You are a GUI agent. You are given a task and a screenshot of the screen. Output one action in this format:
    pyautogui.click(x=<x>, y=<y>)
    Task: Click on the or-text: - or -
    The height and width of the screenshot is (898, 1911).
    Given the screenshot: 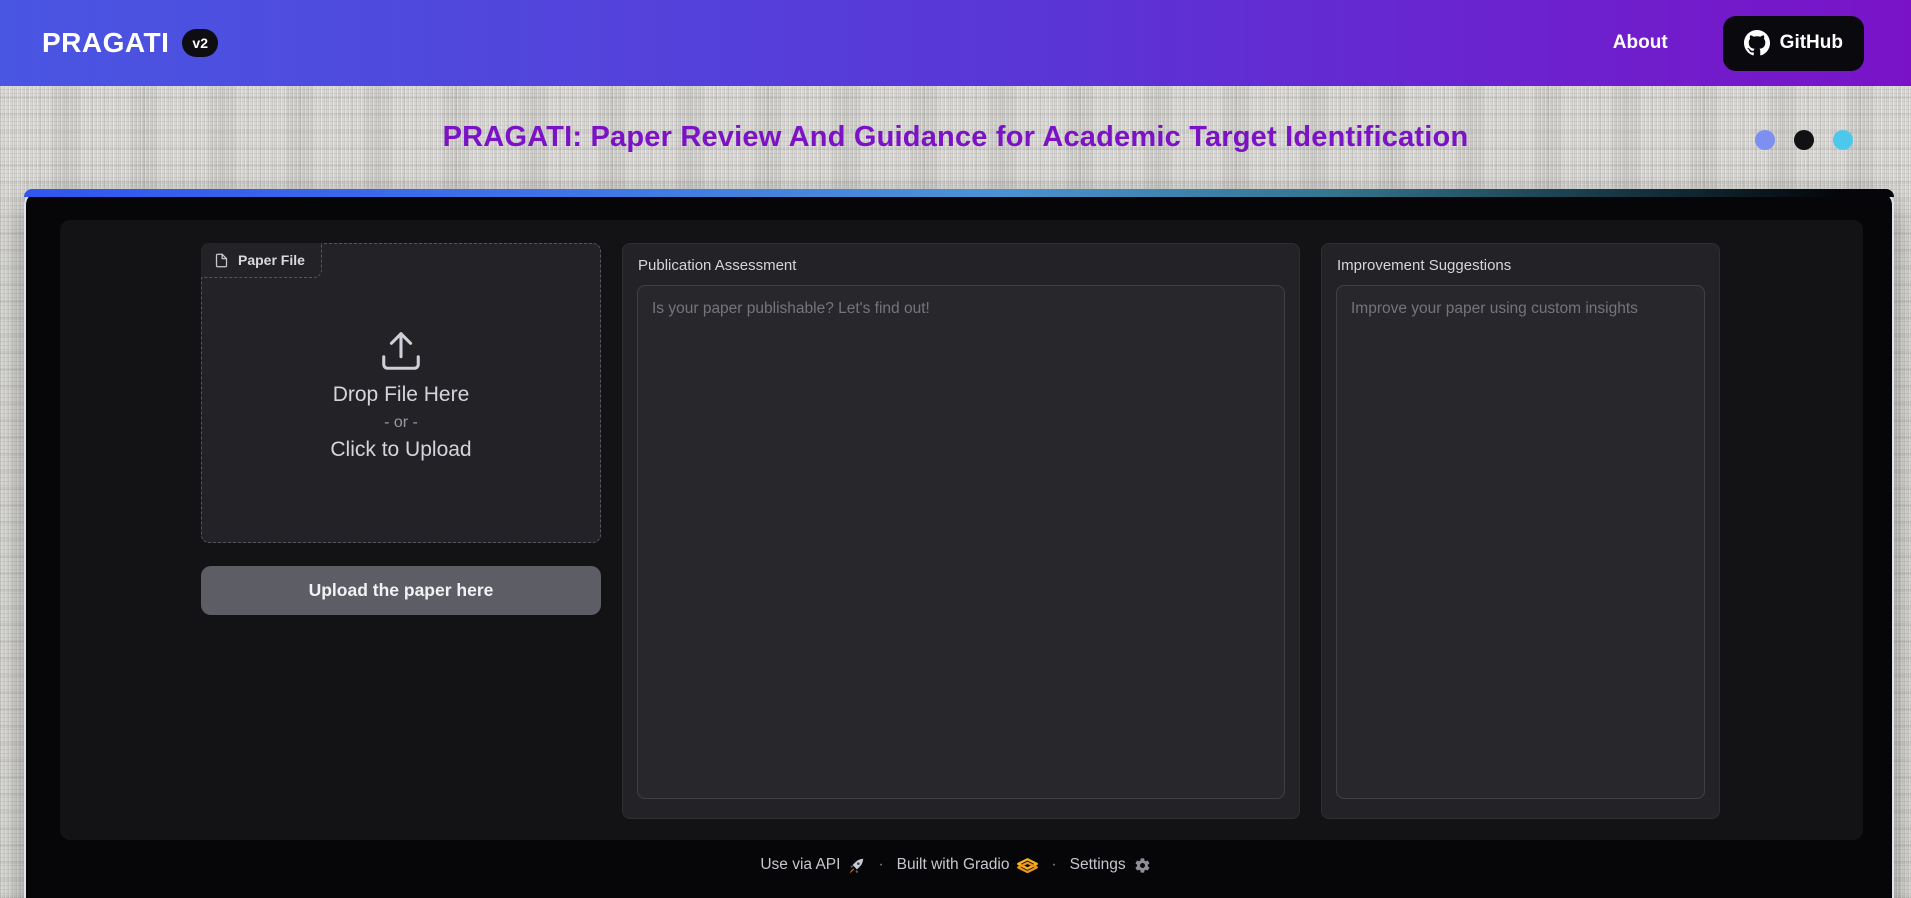 What is the action you would take?
    pyautogui.click(x=401, y=422)
    